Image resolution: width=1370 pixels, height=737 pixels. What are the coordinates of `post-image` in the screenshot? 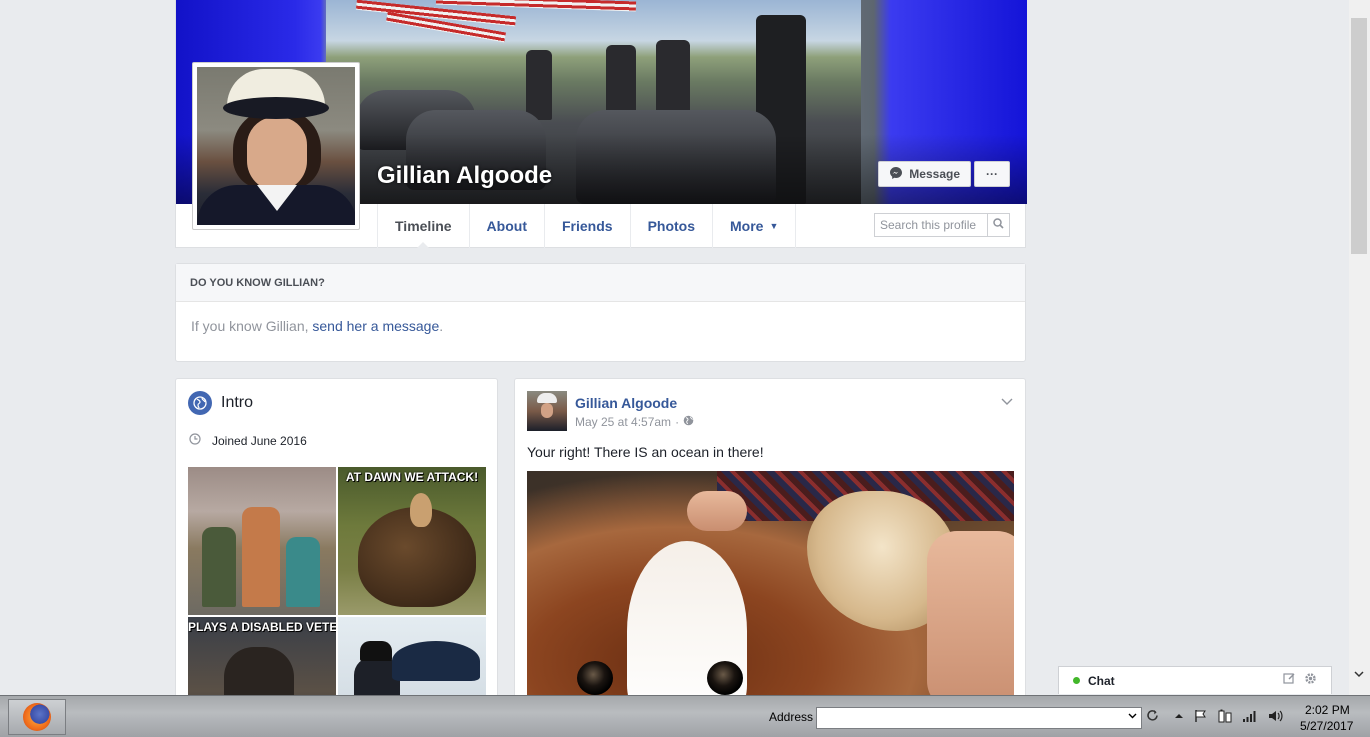 It's located at (770, 589).